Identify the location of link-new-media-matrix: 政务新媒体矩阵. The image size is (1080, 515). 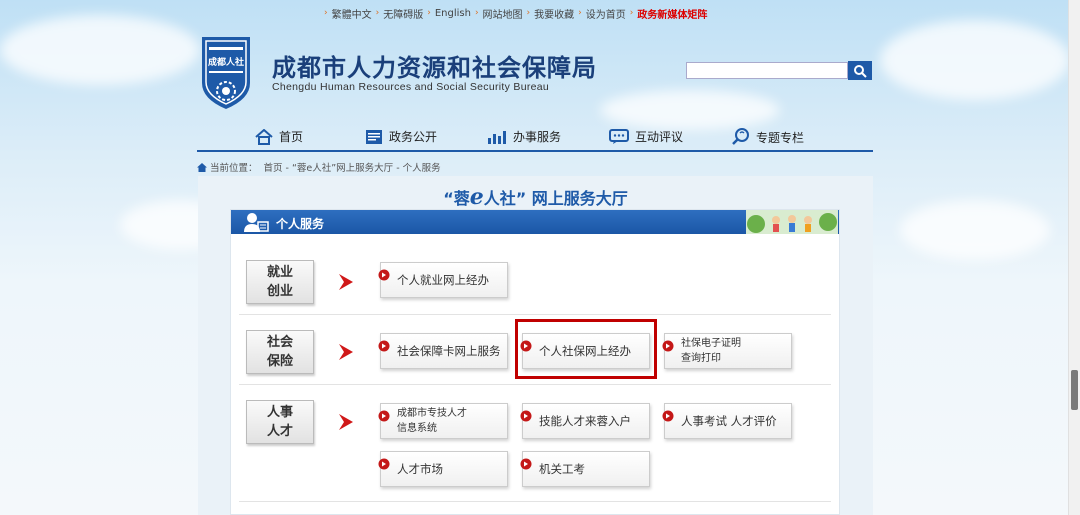
(672, 13).